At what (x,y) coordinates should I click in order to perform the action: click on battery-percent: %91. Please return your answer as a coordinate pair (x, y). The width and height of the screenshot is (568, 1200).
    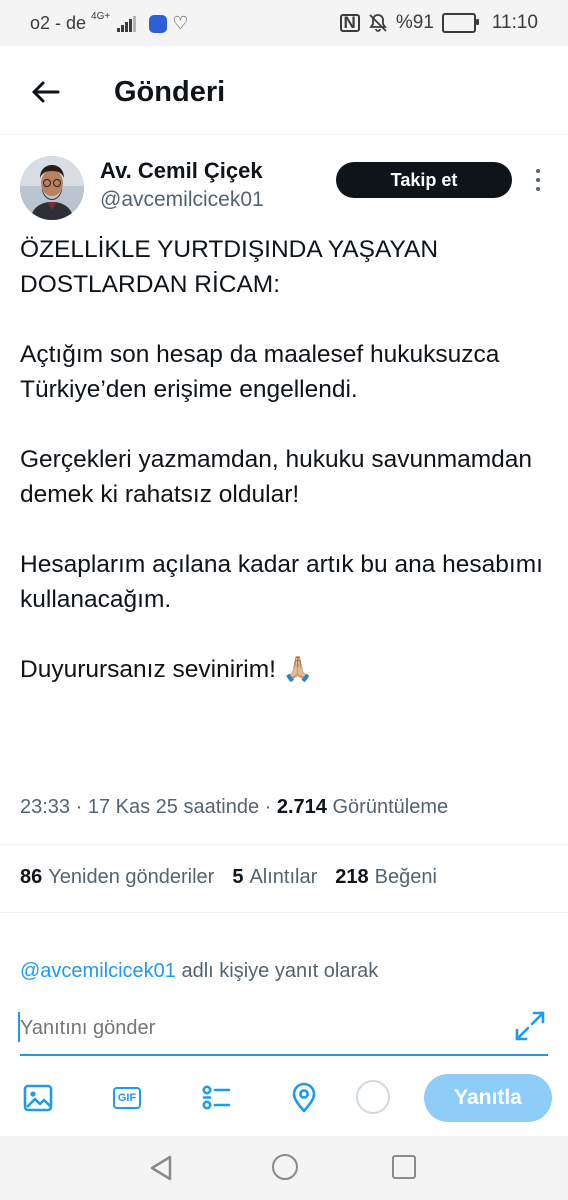
    Looking at the image, I should click on (414, 22).